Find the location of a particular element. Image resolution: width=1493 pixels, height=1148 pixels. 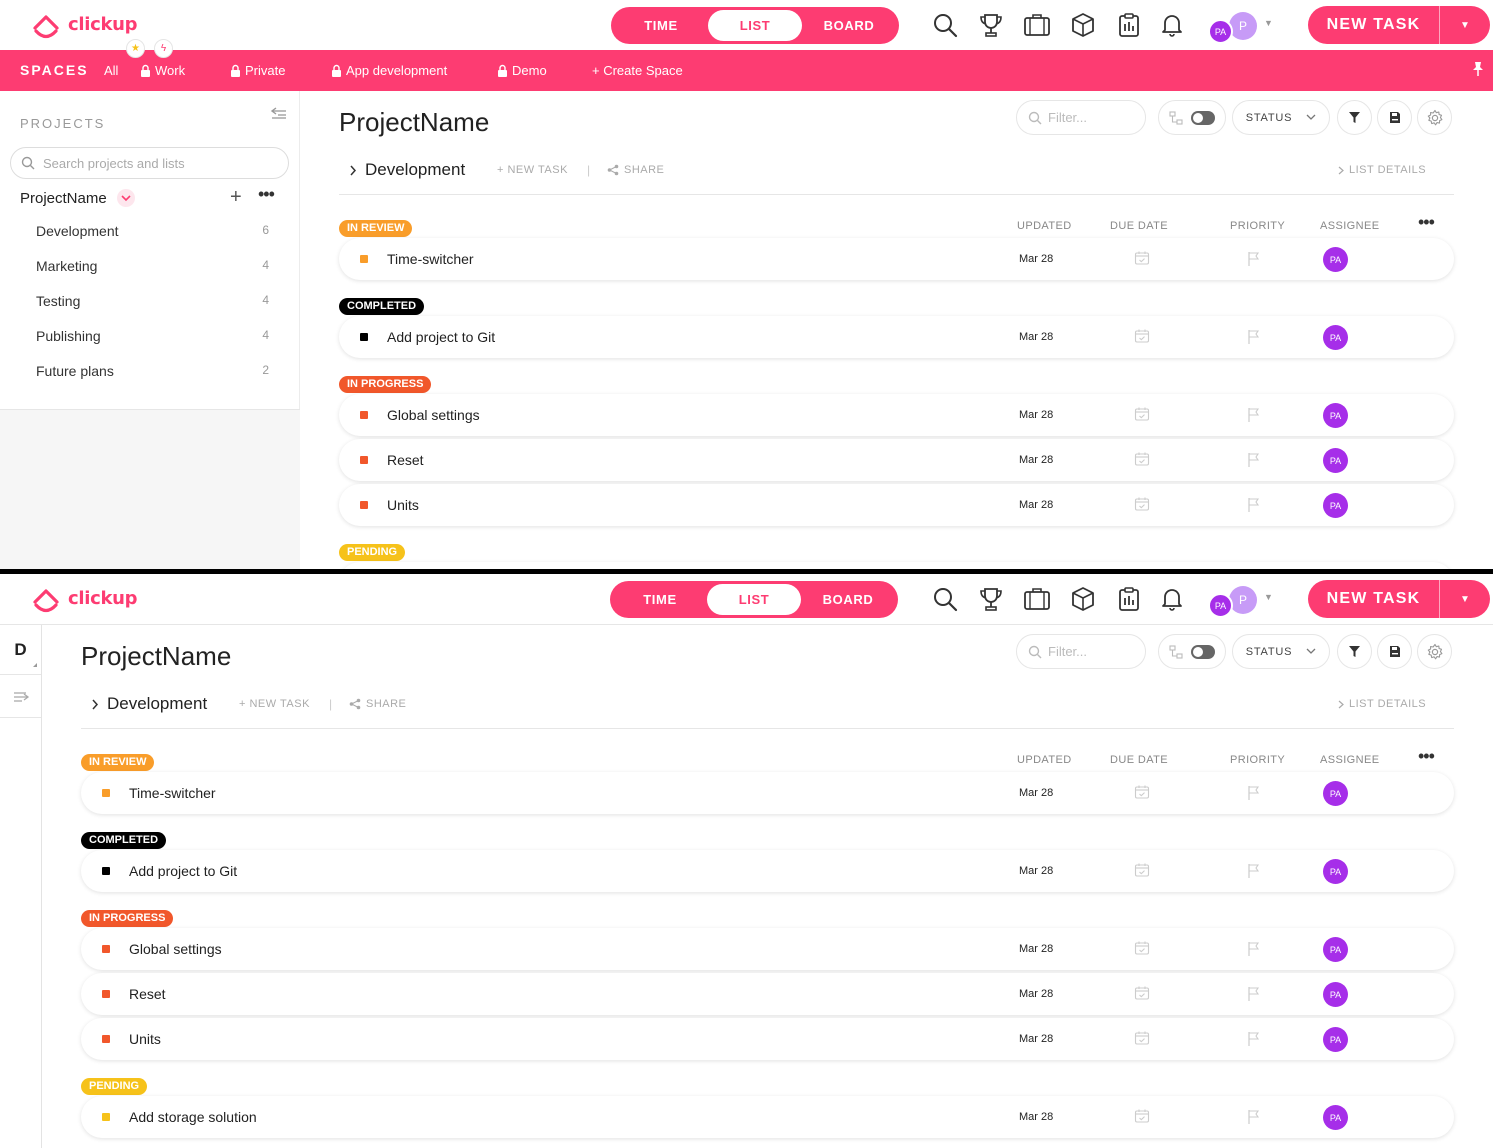

sidebar-item-marketing: Marketing 4 is located at coordinates (153, 266).